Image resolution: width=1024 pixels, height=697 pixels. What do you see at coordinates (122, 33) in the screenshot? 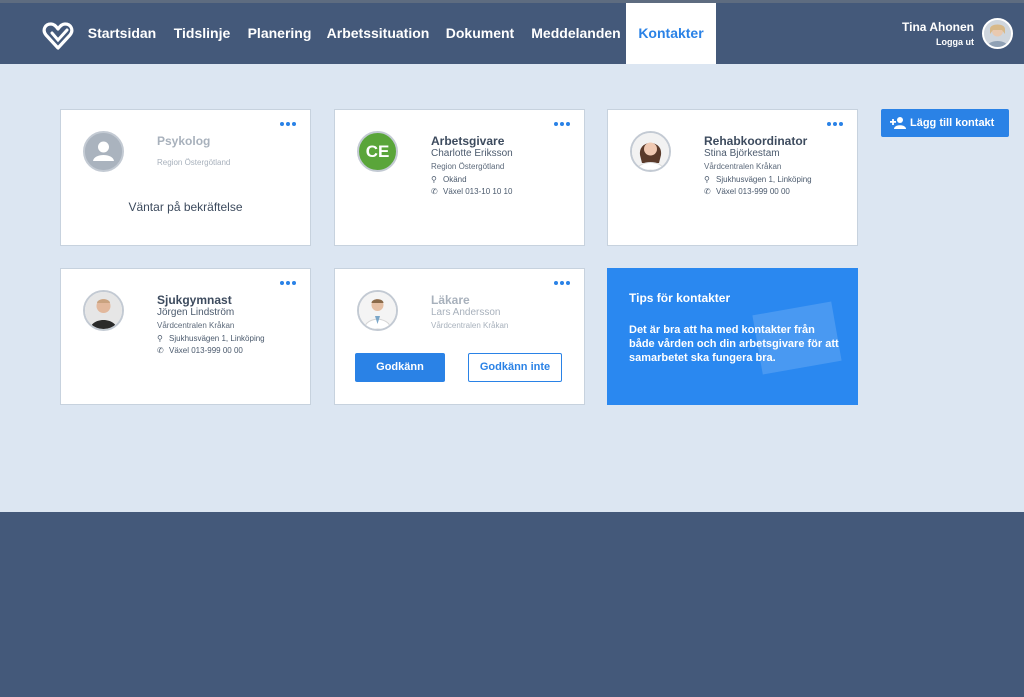
I see `nav-item-startsidan: Startsidan` at bounding box center [122, 33].